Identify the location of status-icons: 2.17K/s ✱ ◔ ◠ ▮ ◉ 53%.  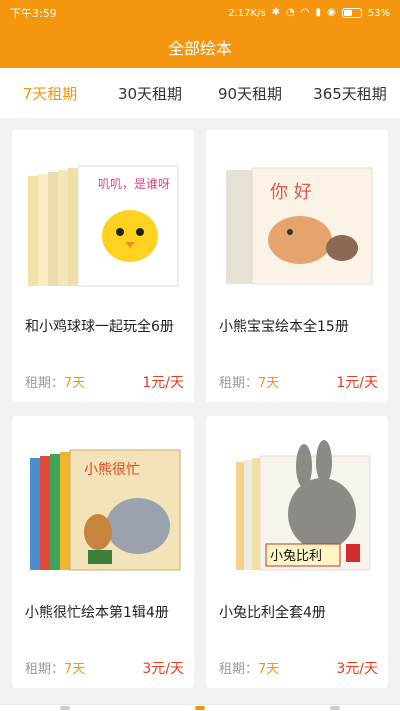
(309, 13).